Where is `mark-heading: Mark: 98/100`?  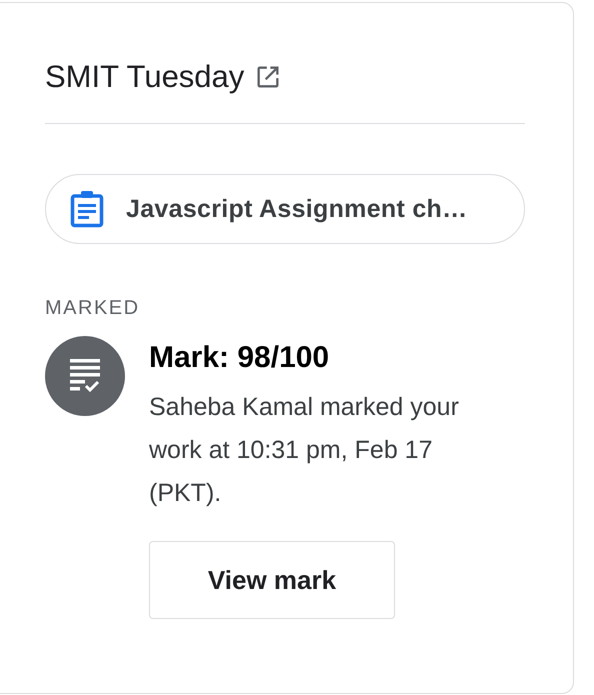 mark-heading: Mark: 98/100 is located at coordinates (239, 358).